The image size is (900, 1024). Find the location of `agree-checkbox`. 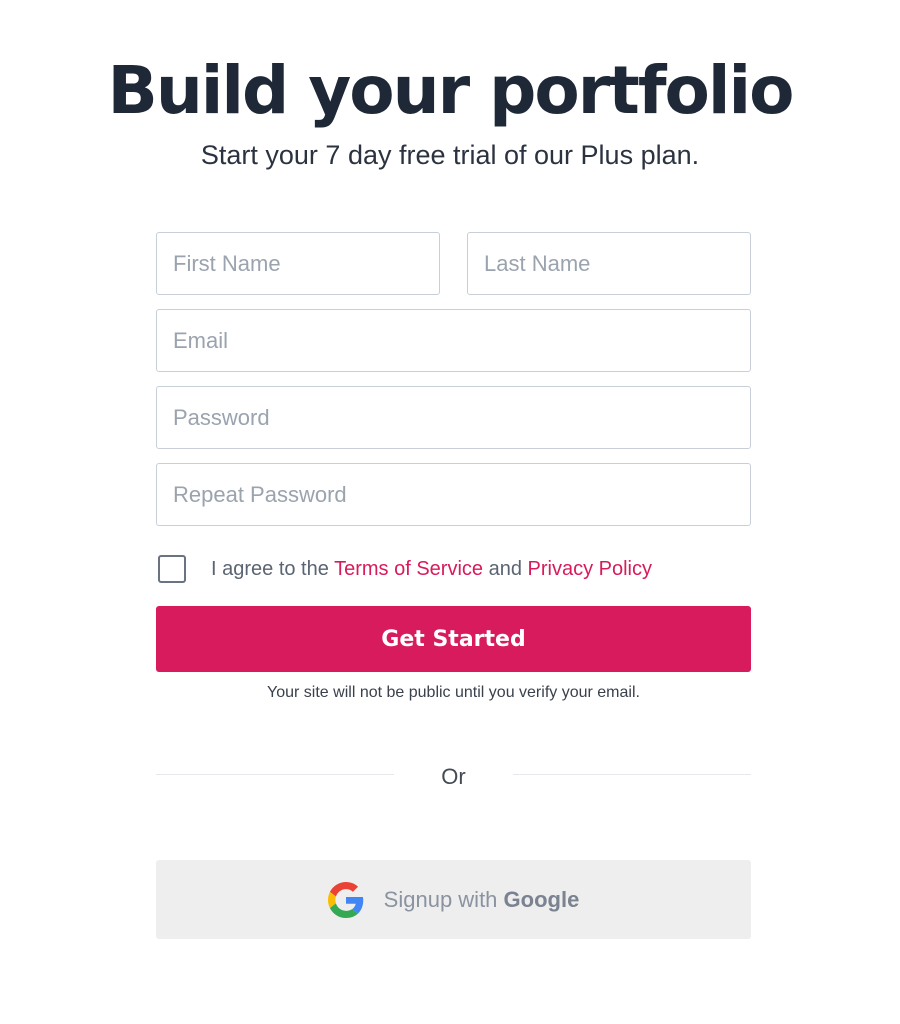

agree-checkbox is located at coordinates (172, 569).